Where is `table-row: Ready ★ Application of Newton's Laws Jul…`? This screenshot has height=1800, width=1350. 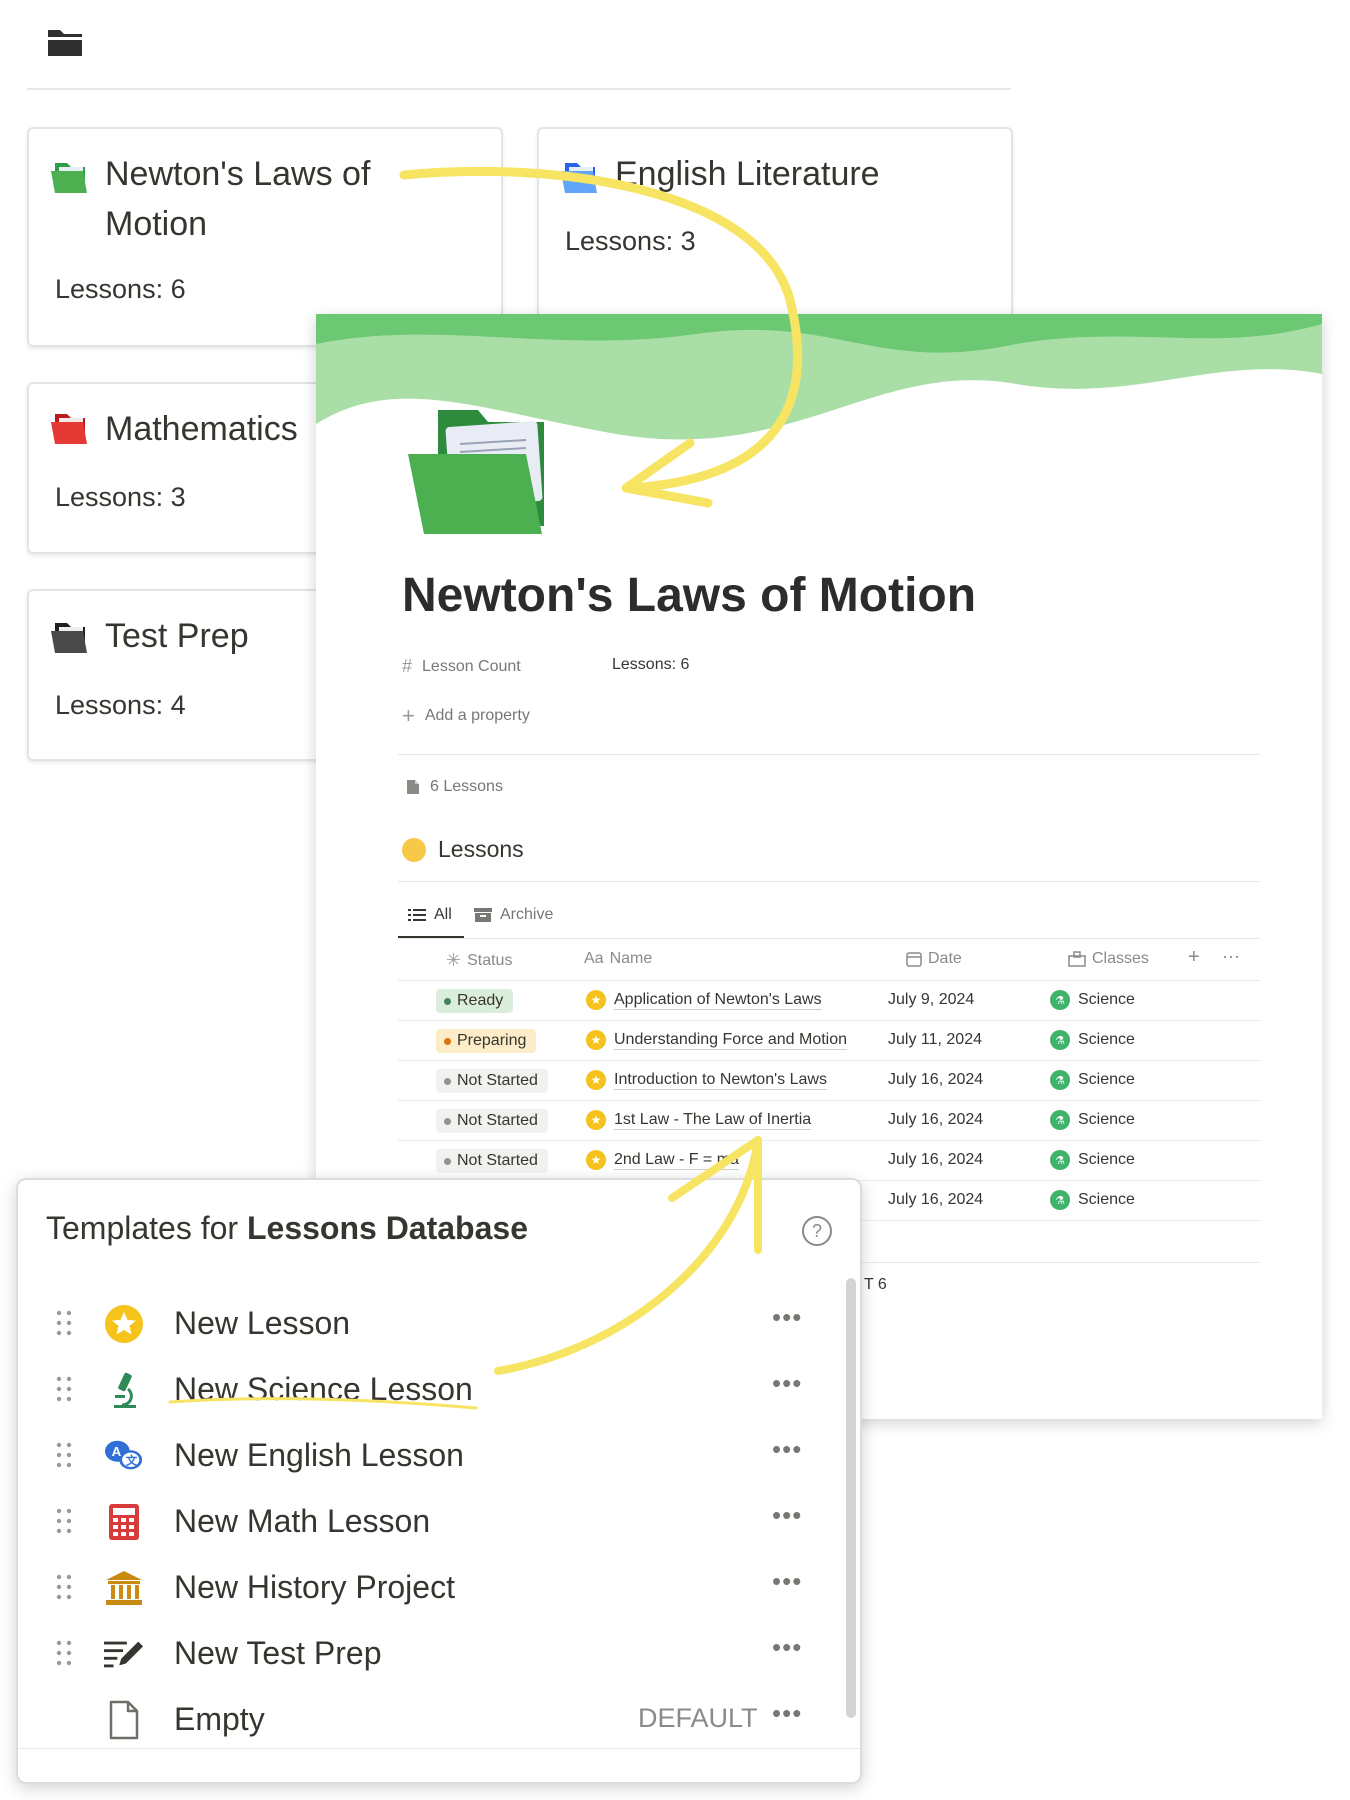 table-row: Ready ★ Application of Newton's Laws Jul… is located at coordinates (829, 1001).